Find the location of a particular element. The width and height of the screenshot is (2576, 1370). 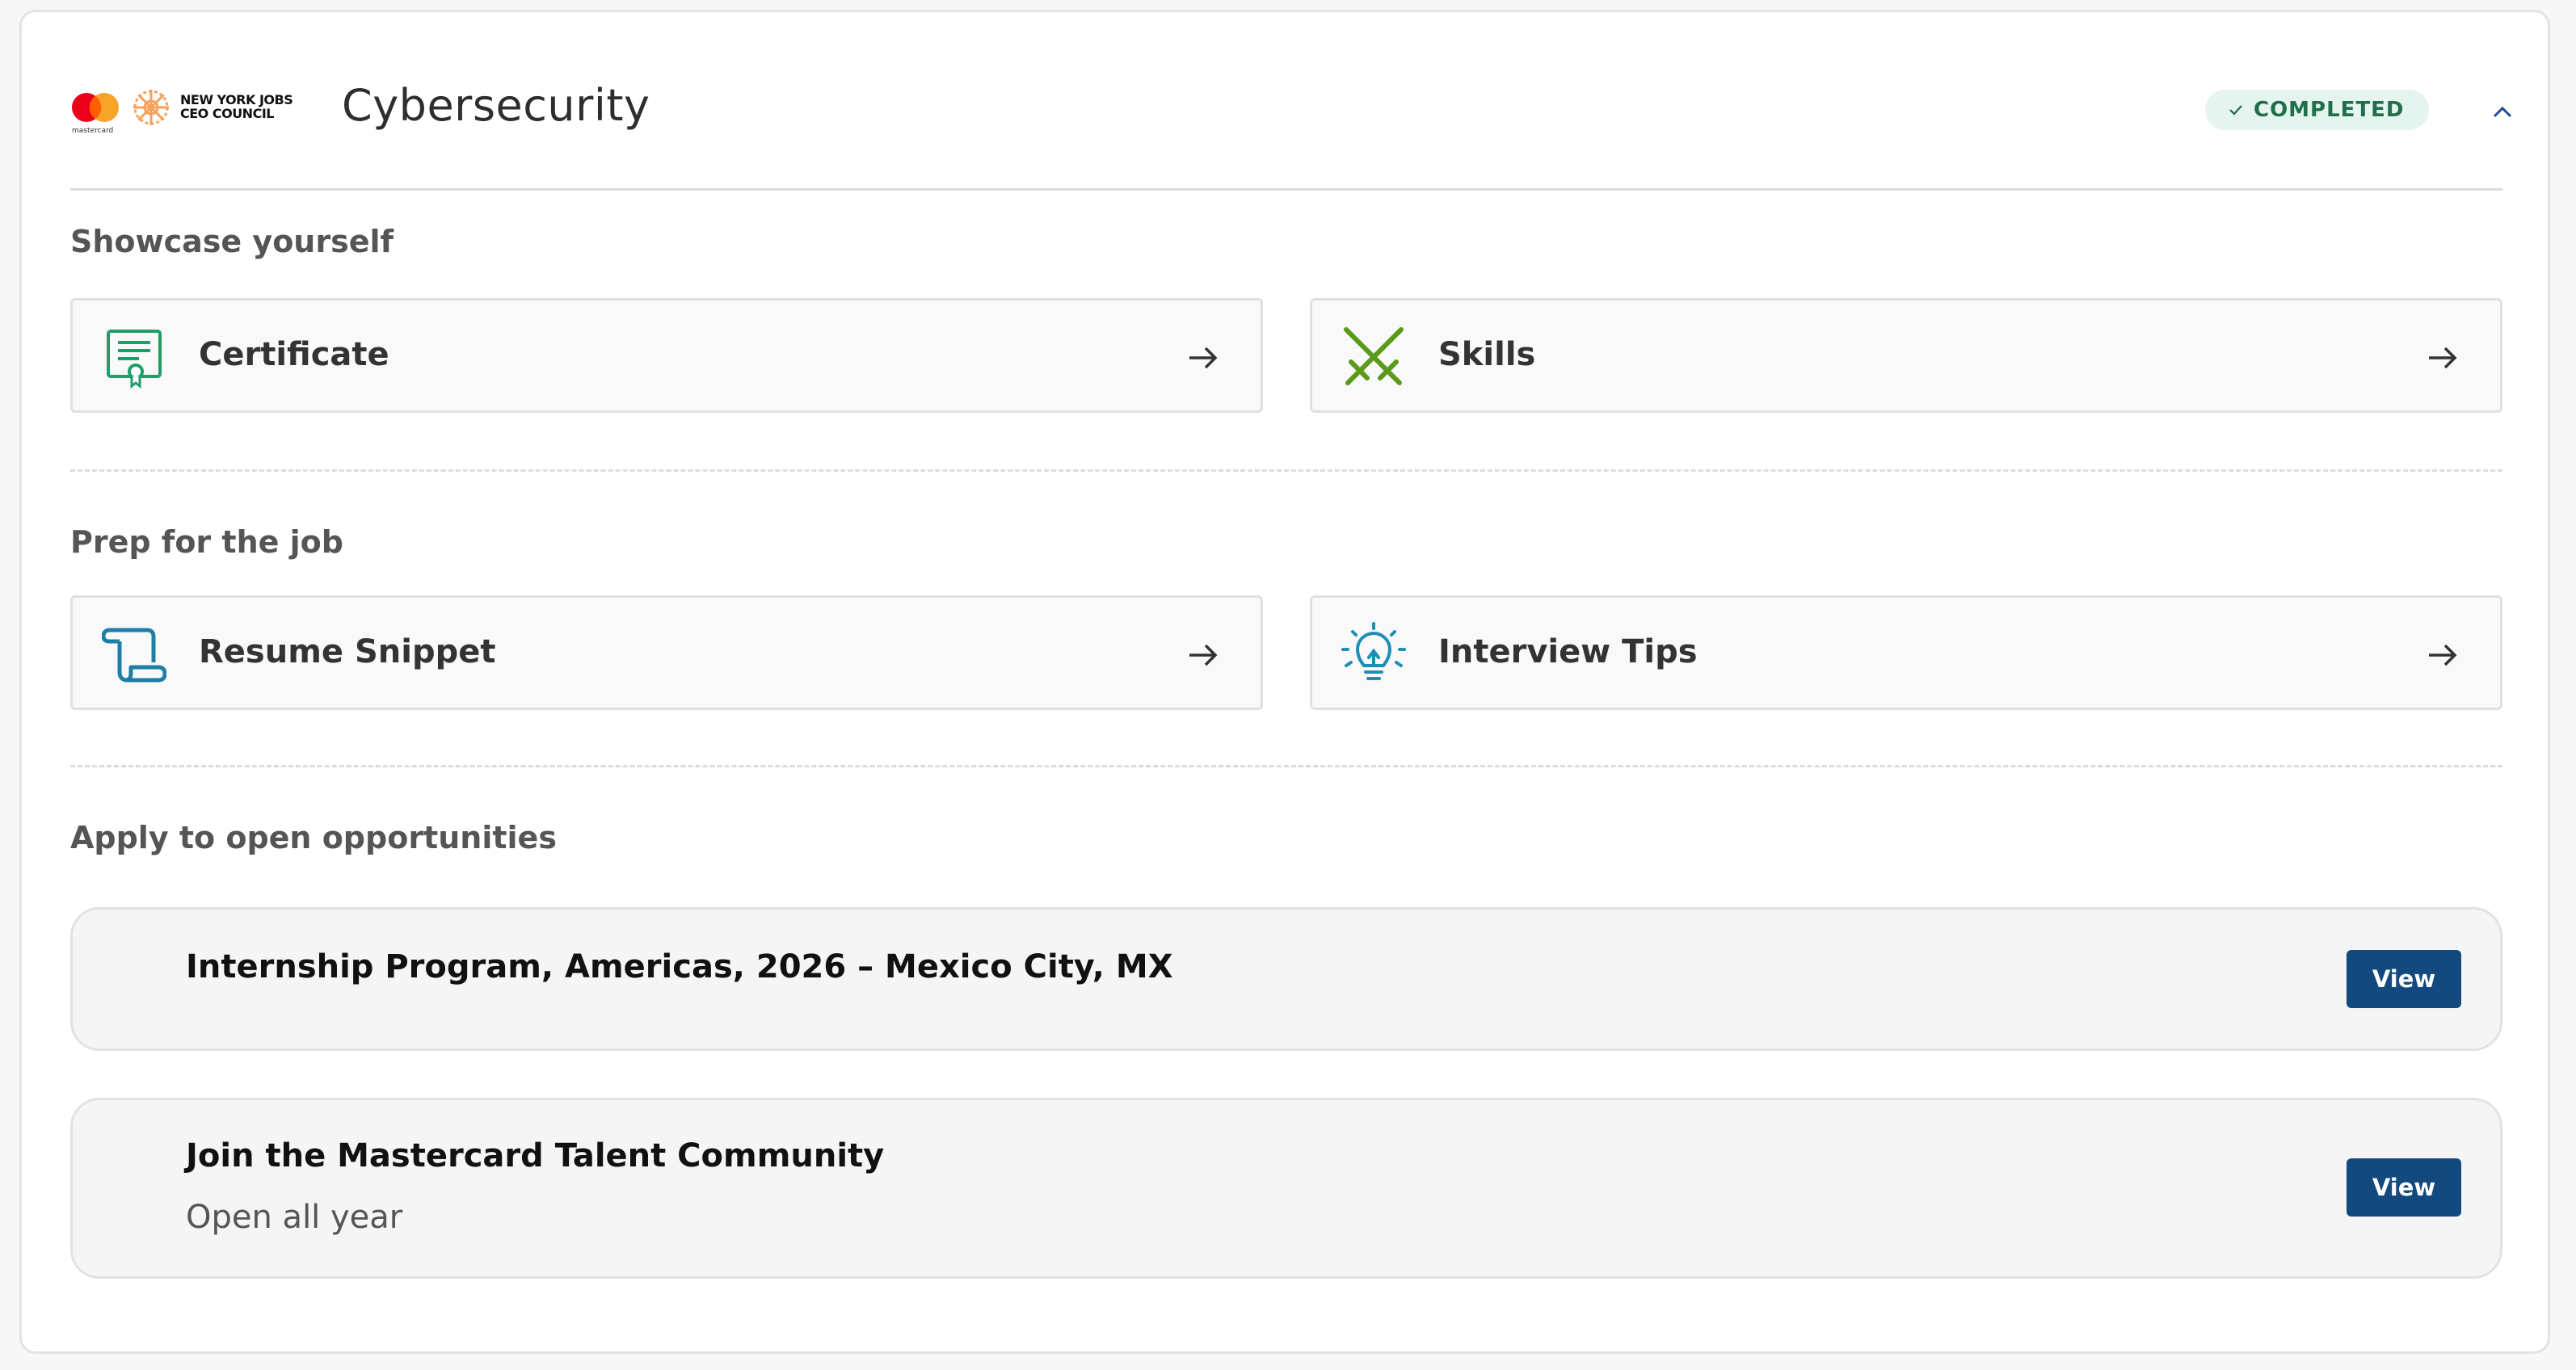

skills-label: Skills is located at coordinates (1487, 354).